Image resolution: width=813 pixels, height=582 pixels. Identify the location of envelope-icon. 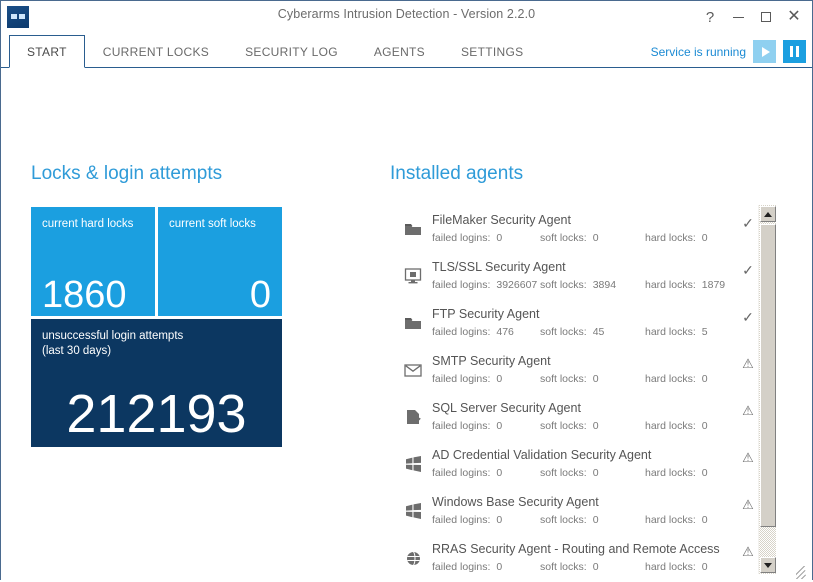
(413, 370).